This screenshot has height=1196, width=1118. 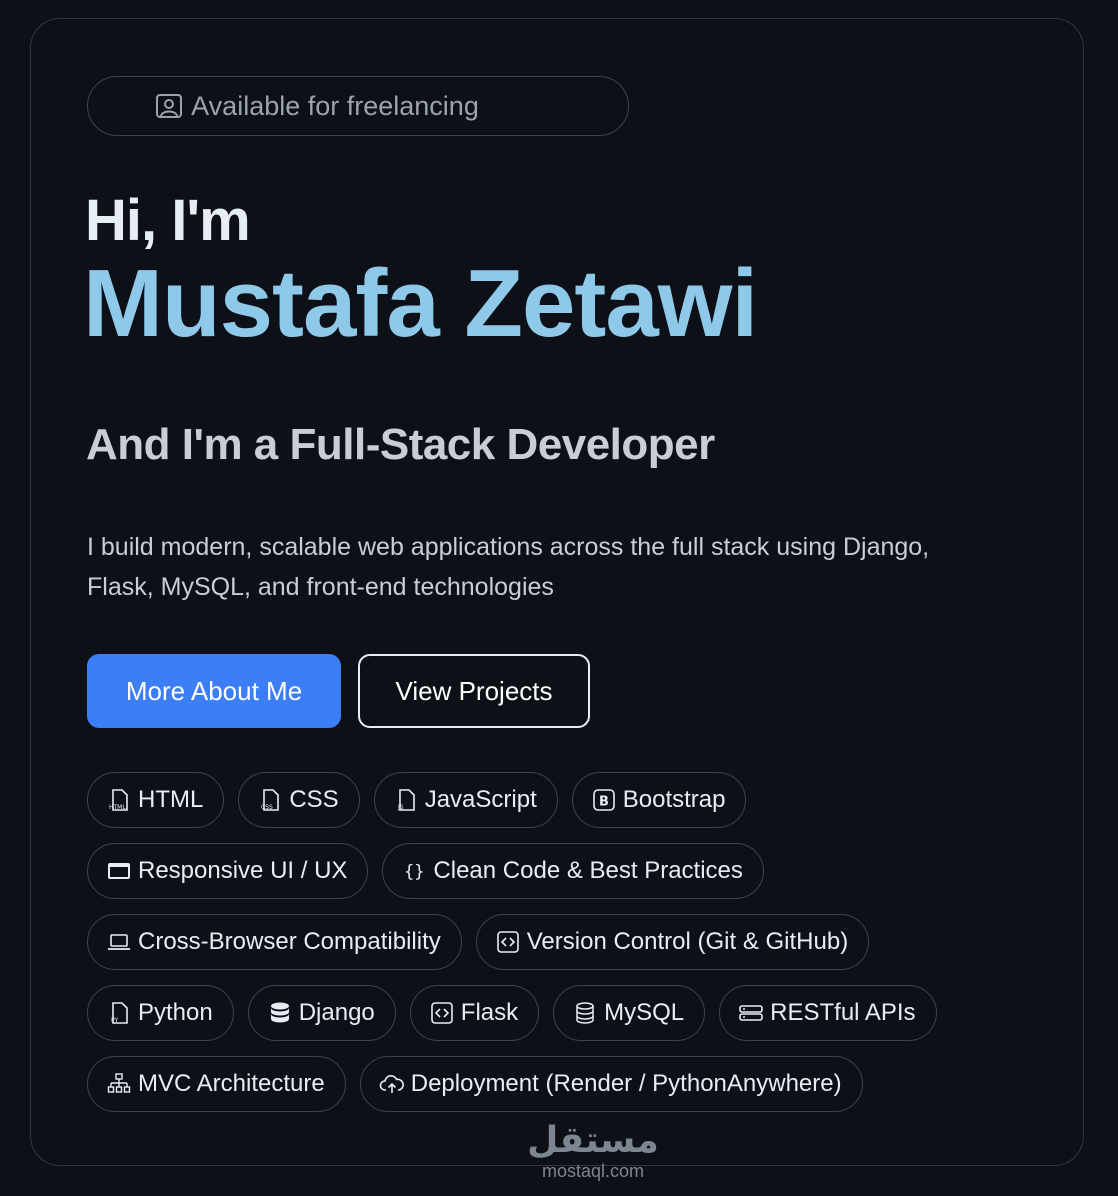 What do you see at coordinates (168, 220) in the screenshot?
I see `greeting-text: Hi, I'm` at bounding box center [168, 220].